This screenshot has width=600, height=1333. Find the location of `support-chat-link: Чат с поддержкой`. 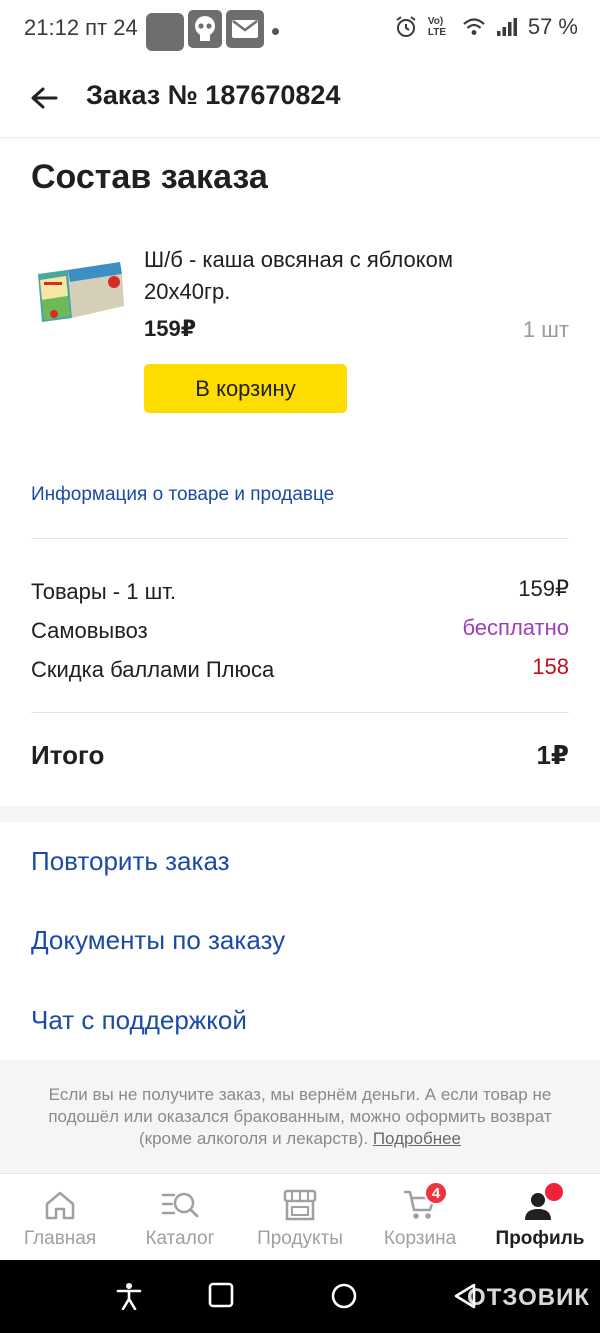

support-chat-link: Чат с поддержкой is located at coordinates (139, 1020).